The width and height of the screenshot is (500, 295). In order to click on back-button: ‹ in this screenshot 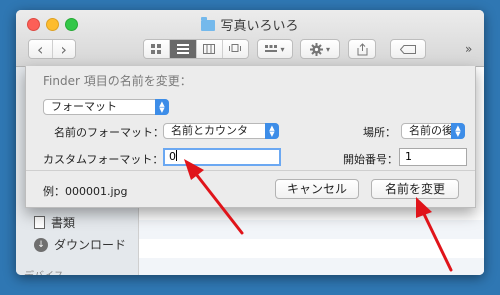, I will do `click(40, 49)`.